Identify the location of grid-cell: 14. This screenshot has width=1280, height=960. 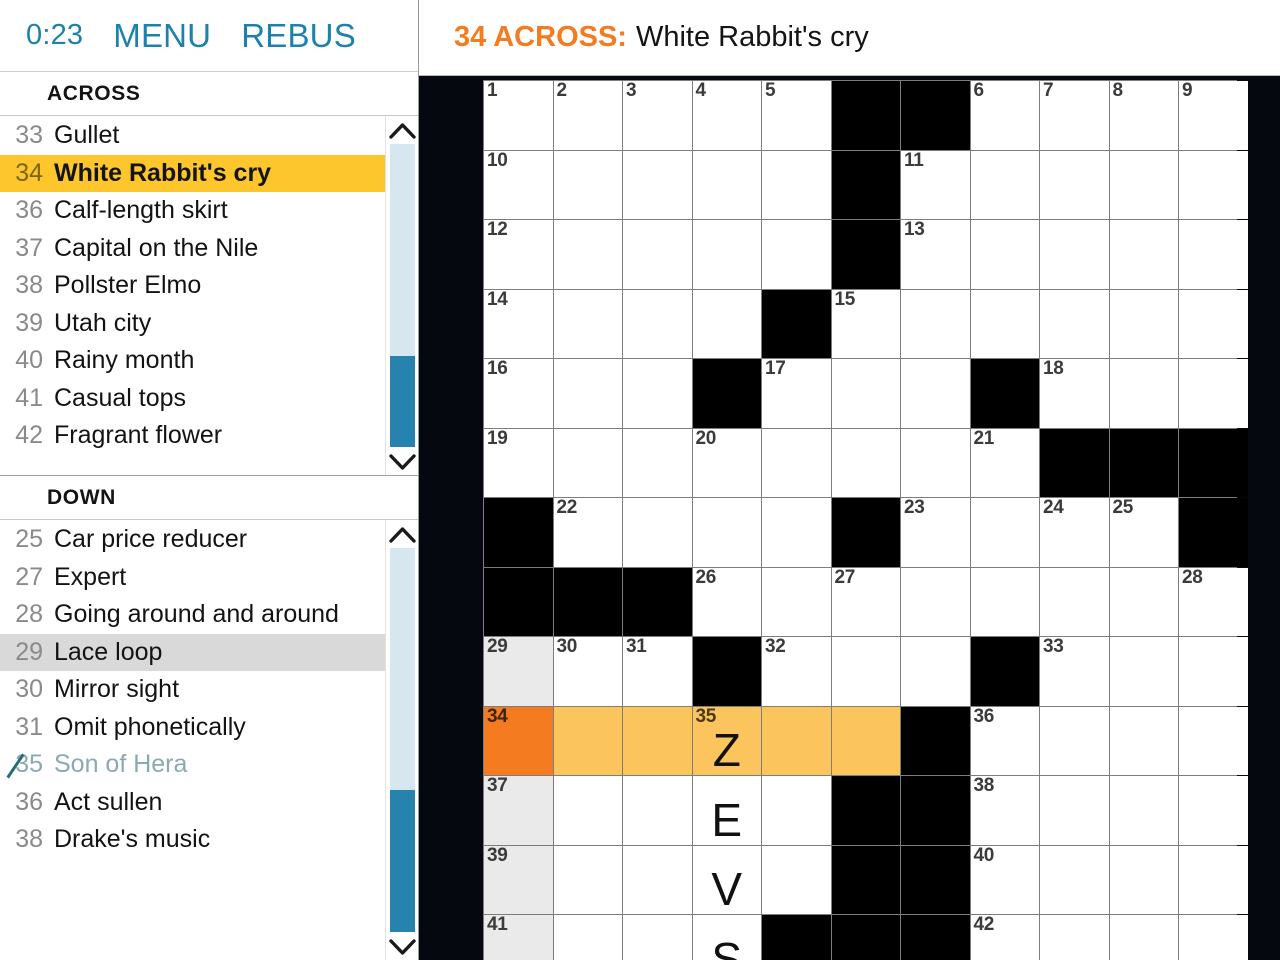
(518, 323).